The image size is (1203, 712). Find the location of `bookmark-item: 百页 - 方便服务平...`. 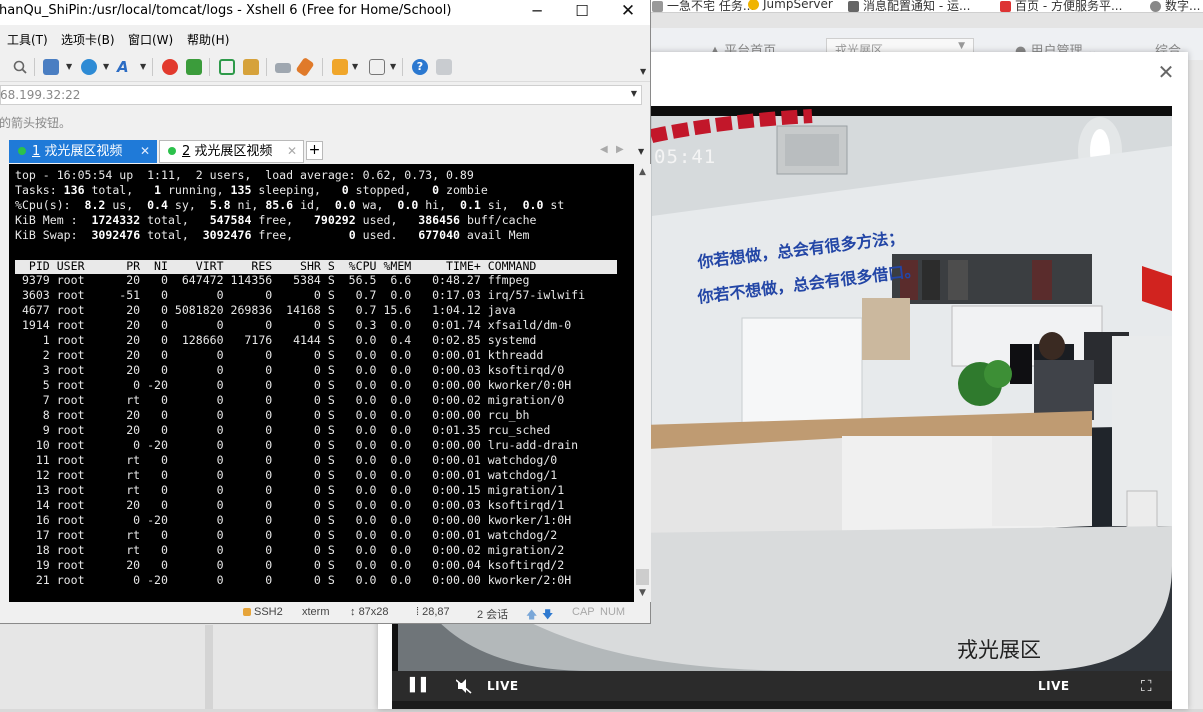

bookmark-item: 百页 - 方便服务平... is located at coordinates (1061, 7).